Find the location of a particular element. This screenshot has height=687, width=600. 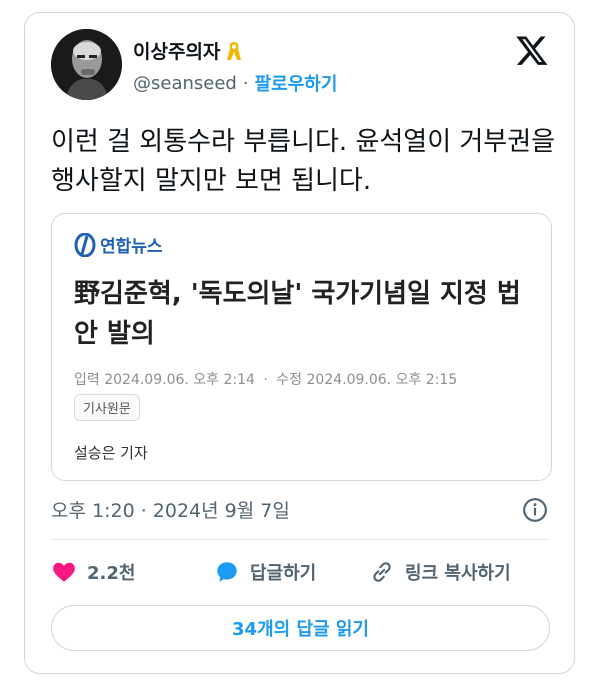

tweet-timestamp: 오후 1:20 · 2024년 9월 7일 is located at coordinates (170, 509).